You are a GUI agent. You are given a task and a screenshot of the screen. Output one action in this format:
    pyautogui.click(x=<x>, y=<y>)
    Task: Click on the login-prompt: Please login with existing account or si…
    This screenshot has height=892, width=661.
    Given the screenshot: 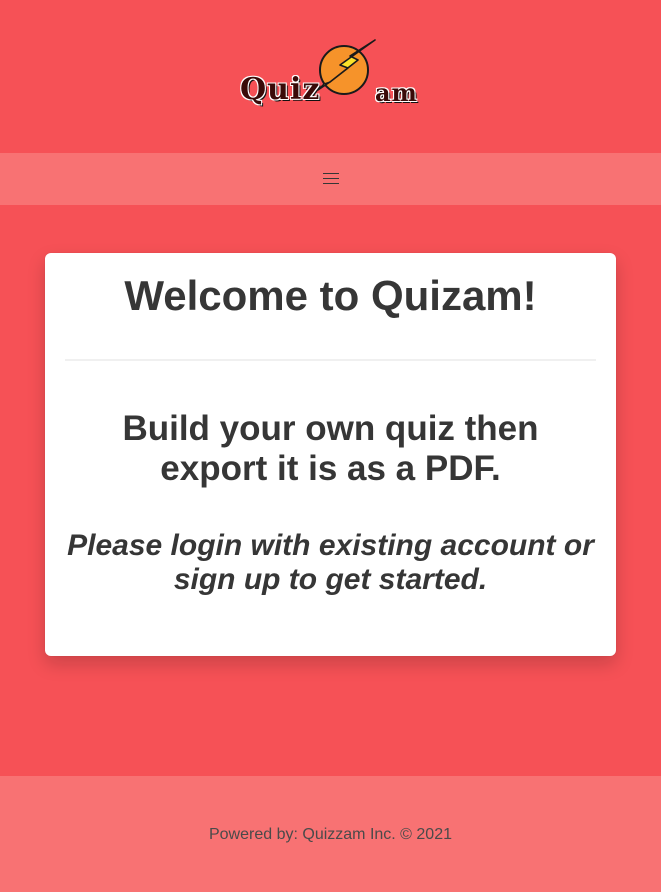 What is the action you would take?
    pyautogui.click(x=330, y=562)
    